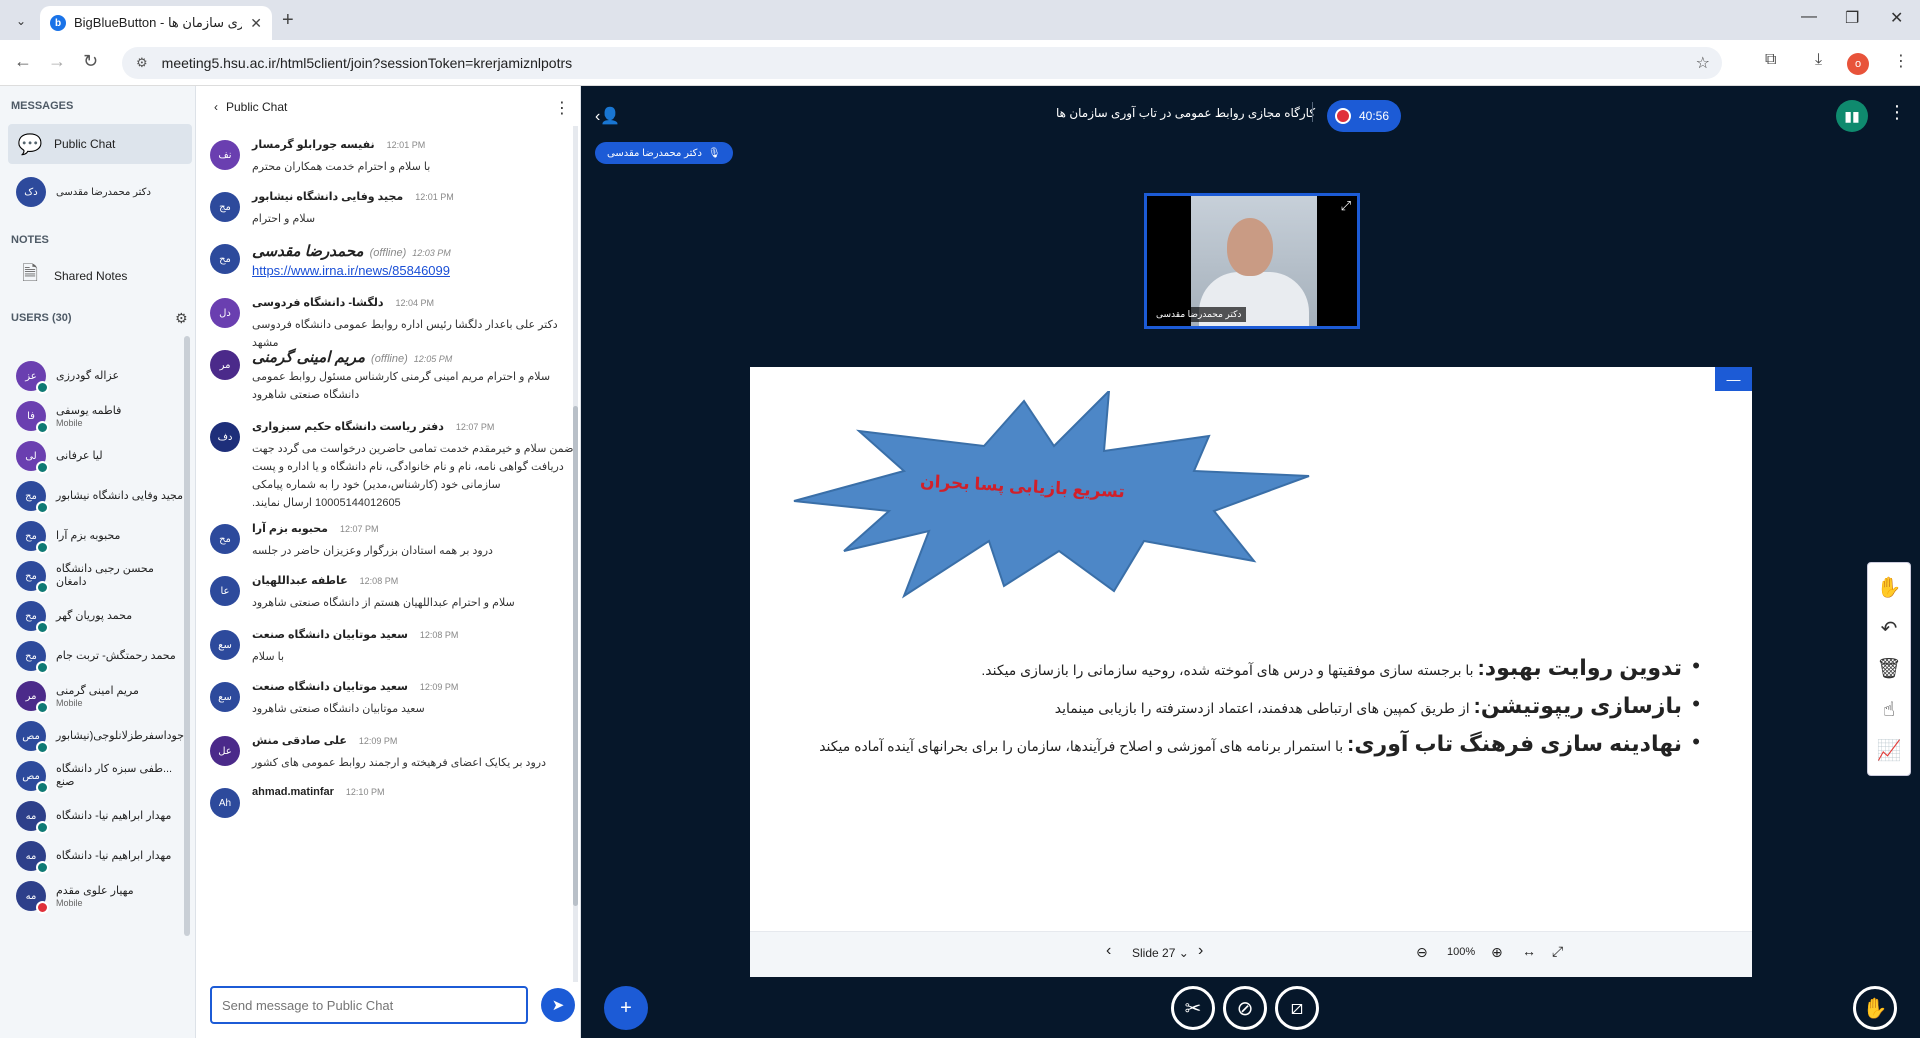 The image size is (1920, 1038). What do you see at coordinates (1770, 60) in the screenshot?
I see `extensions-icon: ⧉` at bounding box center [1770, 60].